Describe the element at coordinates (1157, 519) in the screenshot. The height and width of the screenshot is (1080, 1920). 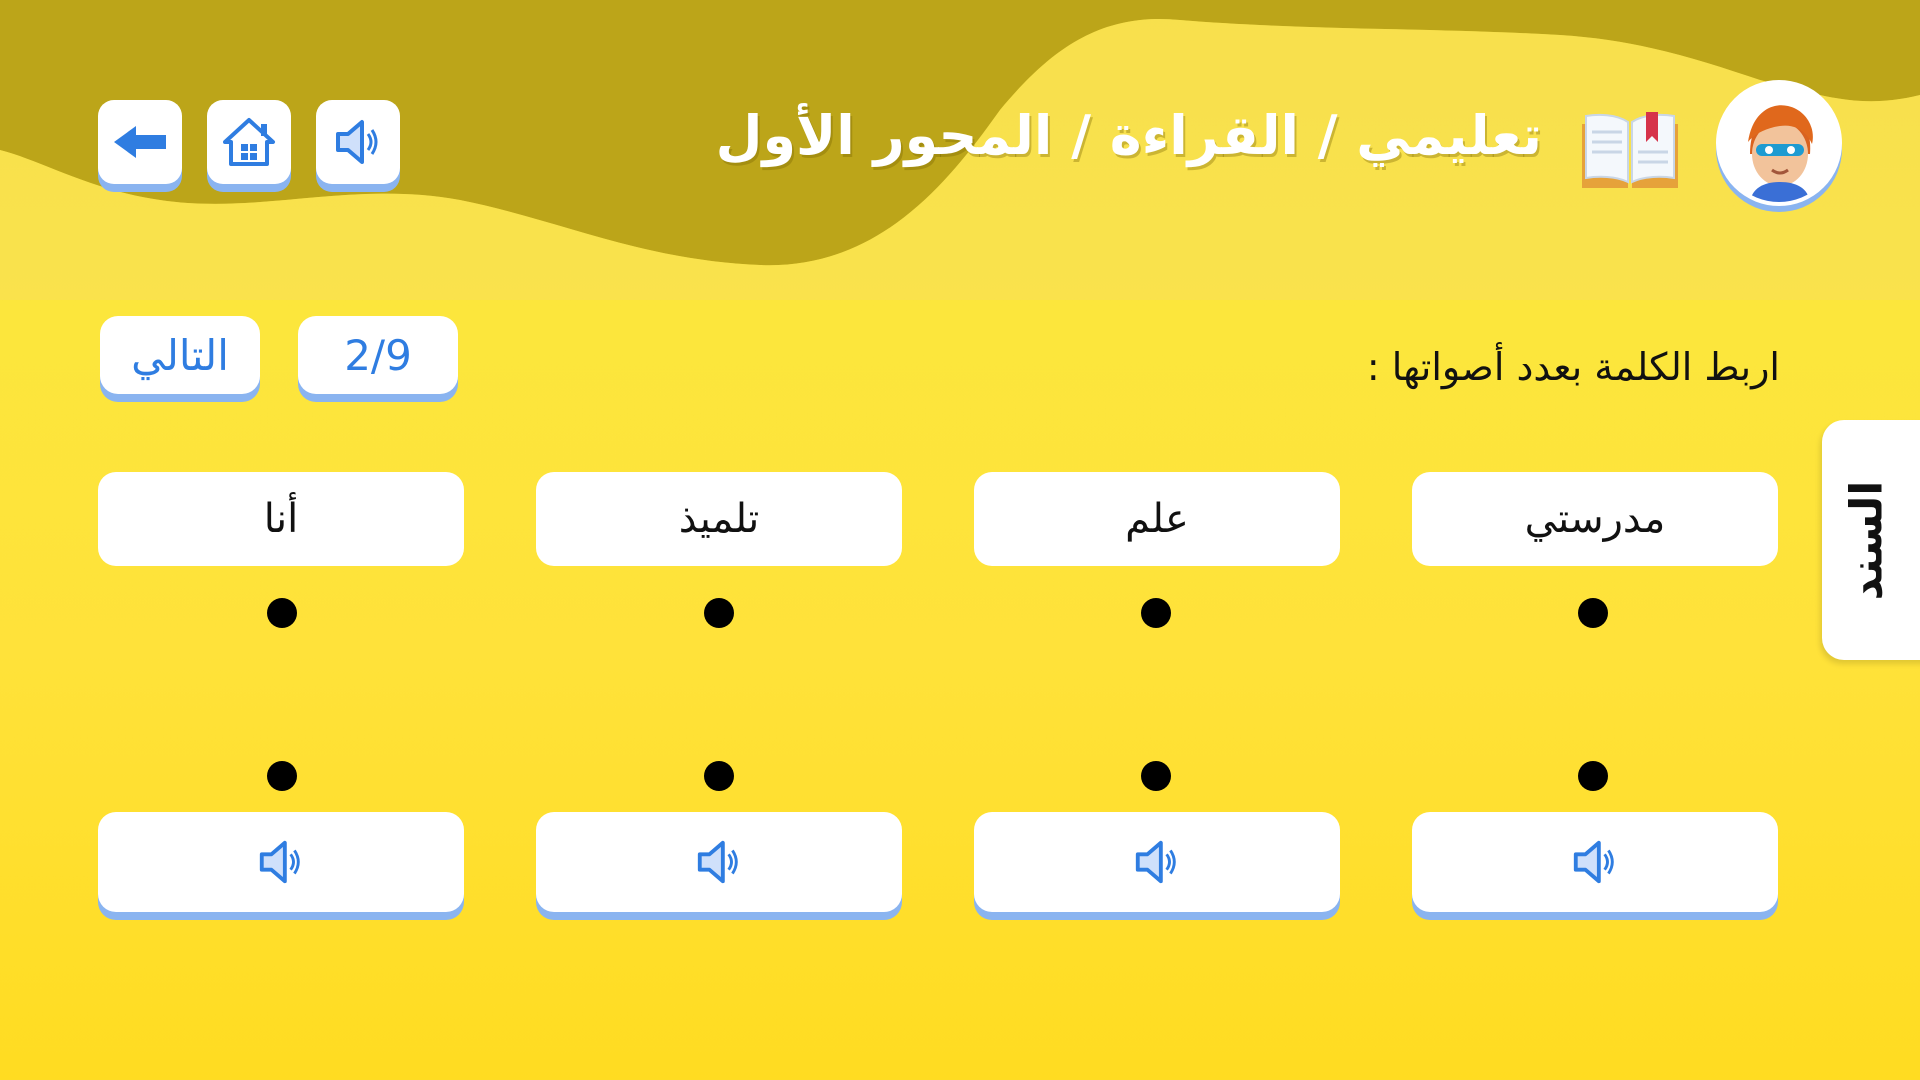
I see `word-card: علم` at that location.